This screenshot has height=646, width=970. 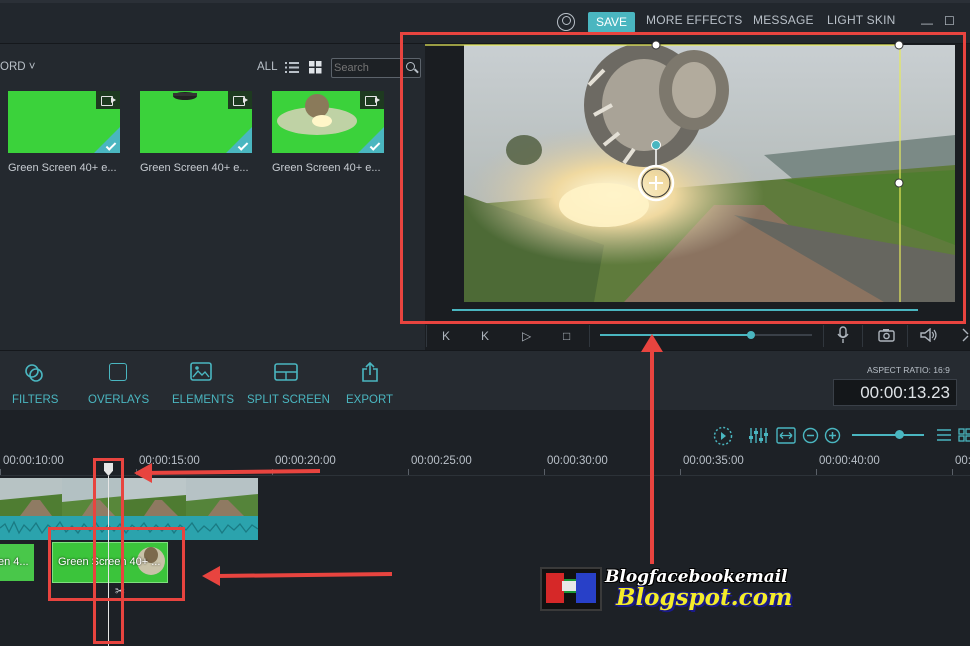 What do you see at coordinates (849, 461) in the screenshot?
I see `ruler-label: 00:00:40:00` at bounding box center [849, 461].